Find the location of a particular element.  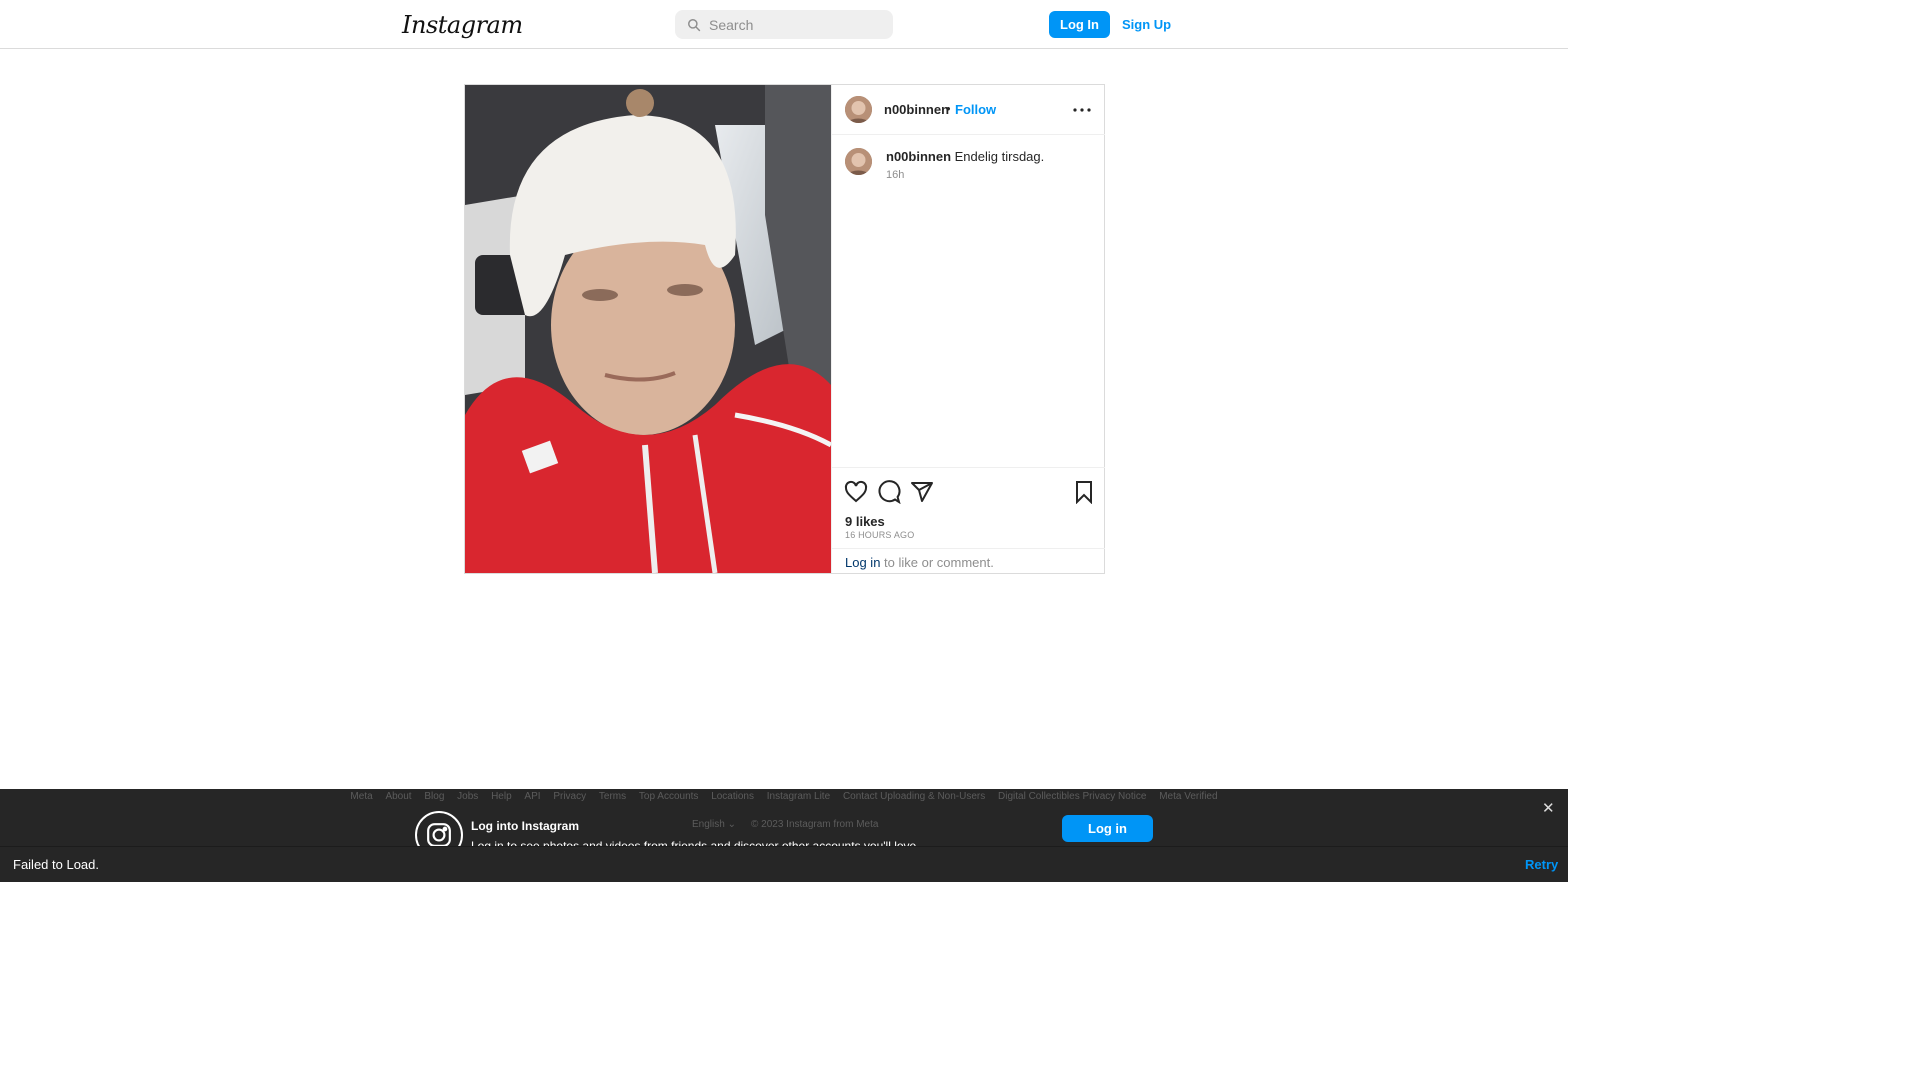

post-header: n00binnen • Follow is located at coordinates (968, 110).